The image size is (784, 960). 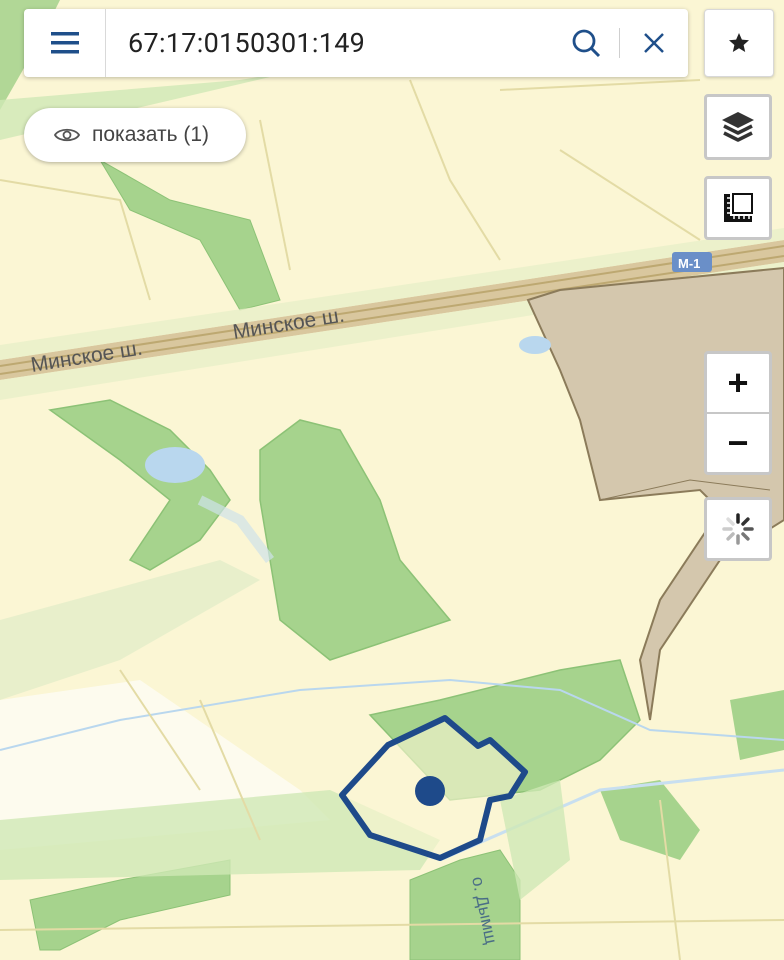 I want to click on highway-badge: М-1, so click(x=692, y=262).